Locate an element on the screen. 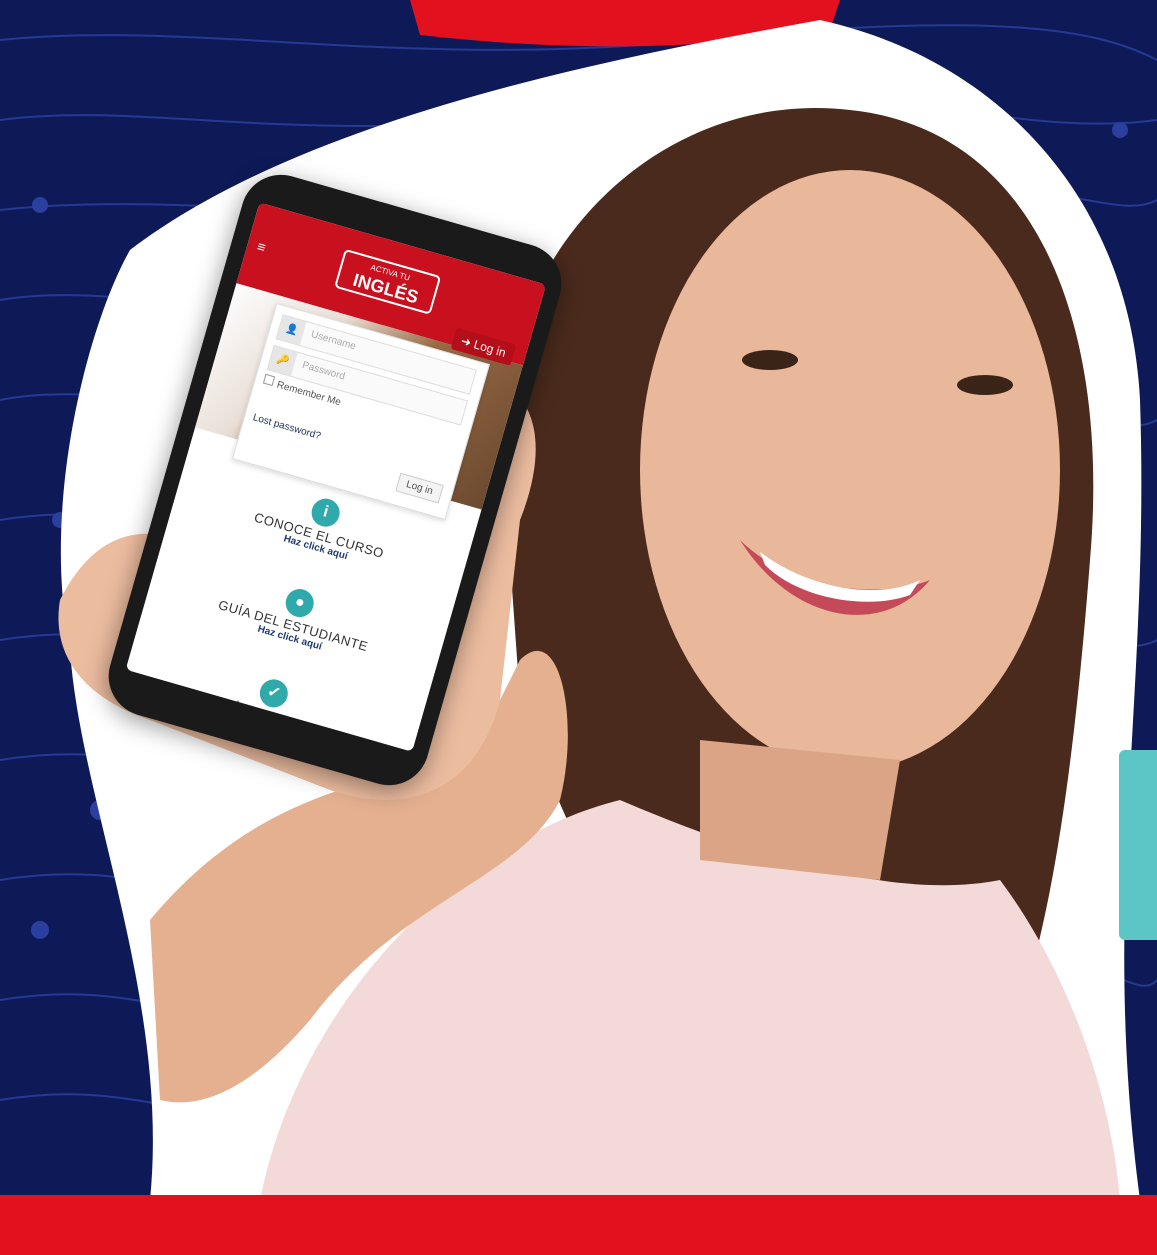 Image resolution: width=1157 pixels, height=1255 pixels. bottom-red-band is located at coordinates (578, 1225).